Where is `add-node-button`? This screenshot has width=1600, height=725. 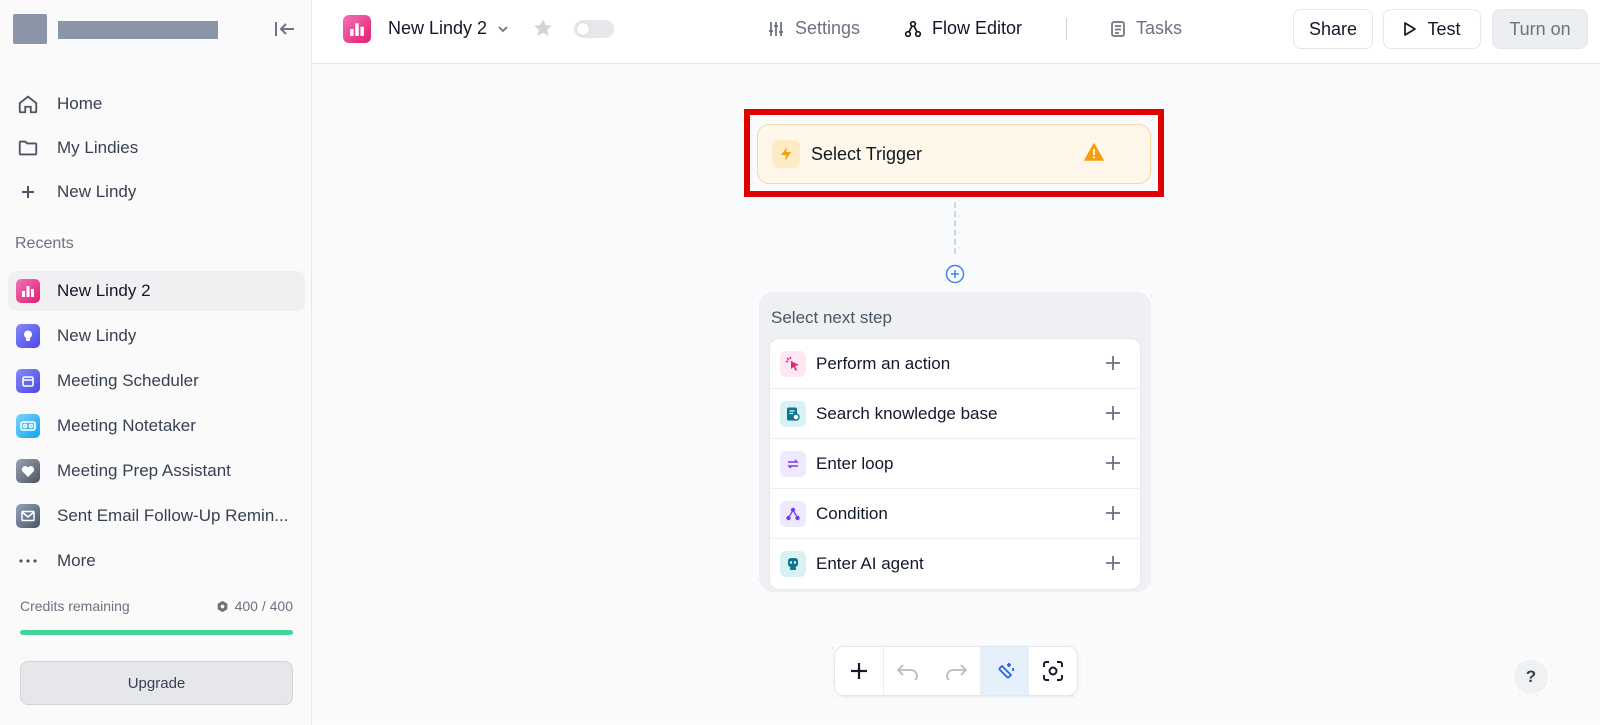
add-node-button is located at coordinates (859, 671).